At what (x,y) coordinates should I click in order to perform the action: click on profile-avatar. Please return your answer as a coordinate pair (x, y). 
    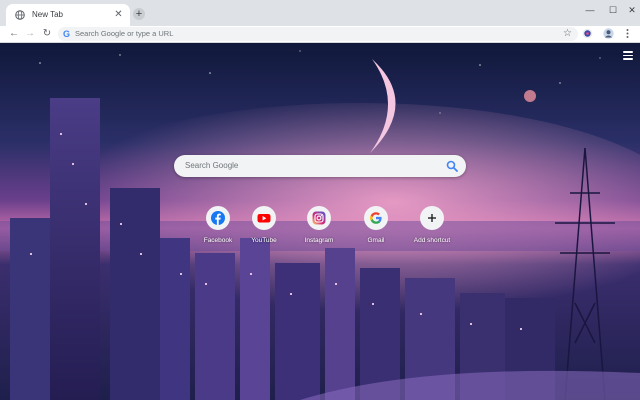
    Looking at the image, I should click on (608, 33).